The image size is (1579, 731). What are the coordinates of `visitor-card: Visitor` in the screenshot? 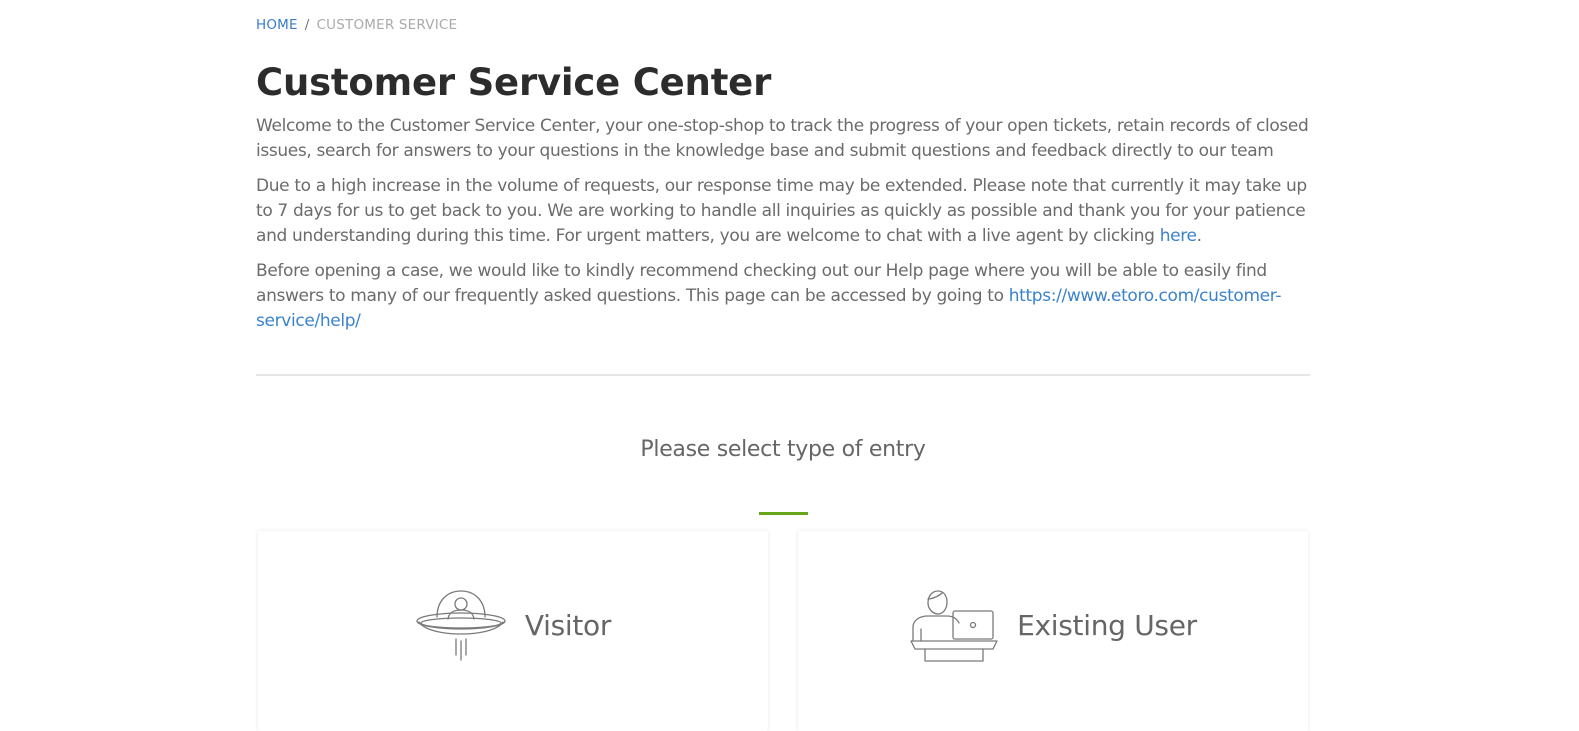 It's located at (513, 631).